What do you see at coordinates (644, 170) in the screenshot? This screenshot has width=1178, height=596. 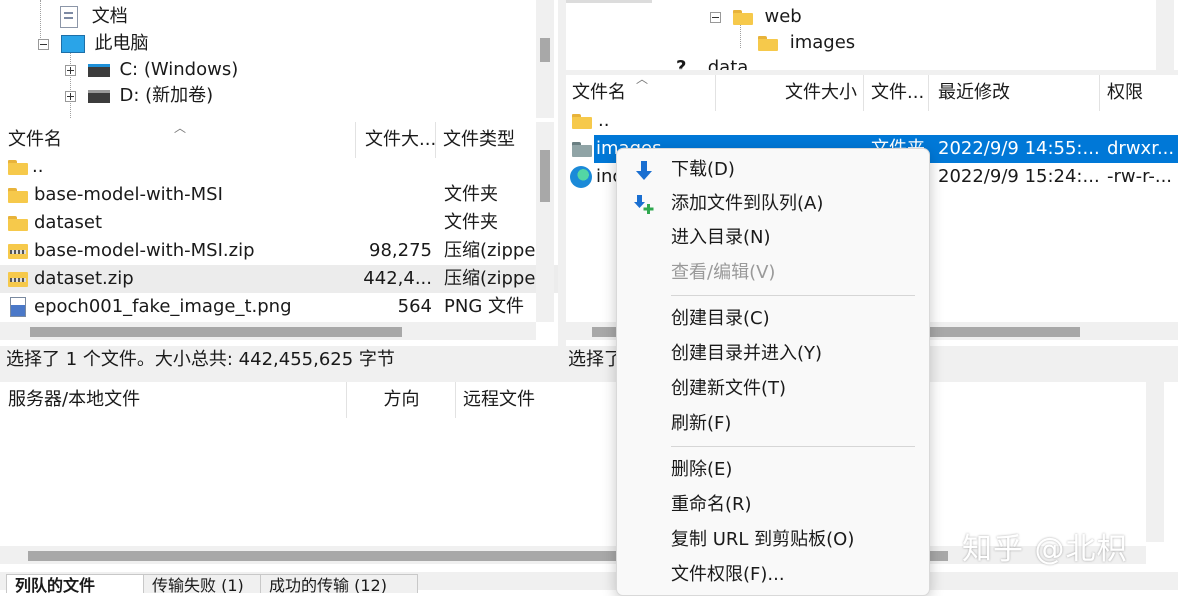 I see `download-arrow-icon` at bounding box center [644, 170].